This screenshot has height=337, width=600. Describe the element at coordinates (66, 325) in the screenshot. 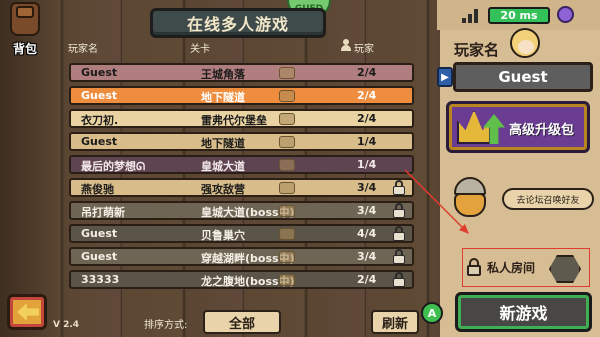

I see `version-label: V 2.4` at that location.